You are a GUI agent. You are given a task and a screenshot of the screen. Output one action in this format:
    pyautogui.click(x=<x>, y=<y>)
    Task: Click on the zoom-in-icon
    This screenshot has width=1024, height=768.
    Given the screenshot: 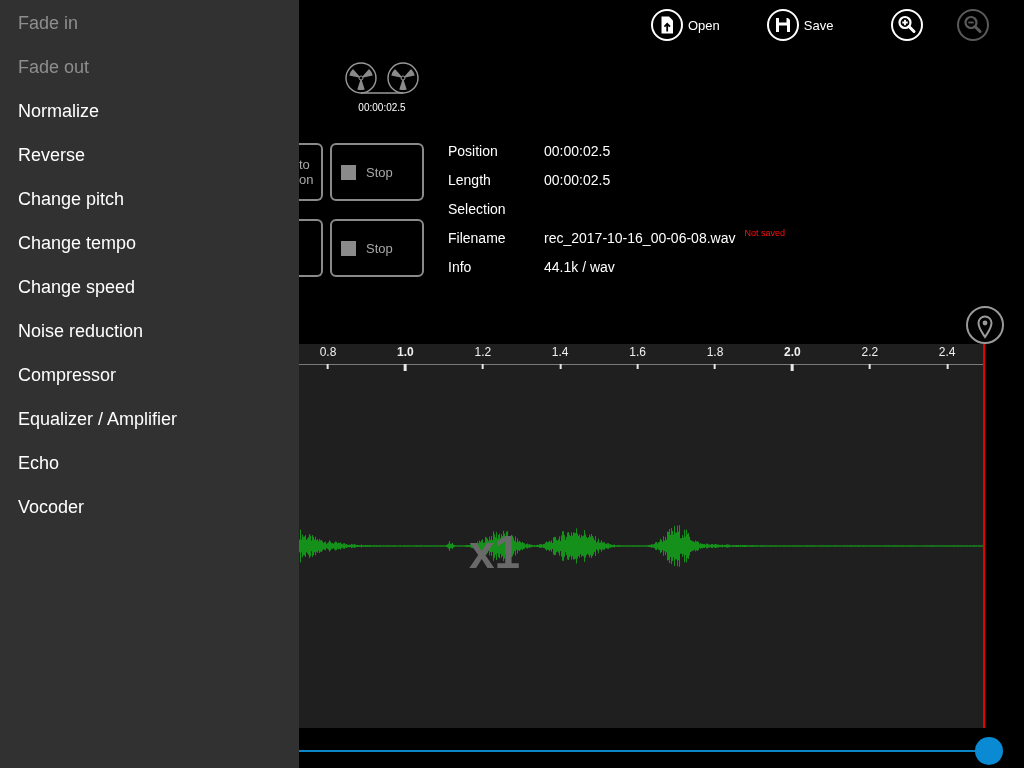 What is the action you would take?
    pyautogui.click(x=907, y=25)
    